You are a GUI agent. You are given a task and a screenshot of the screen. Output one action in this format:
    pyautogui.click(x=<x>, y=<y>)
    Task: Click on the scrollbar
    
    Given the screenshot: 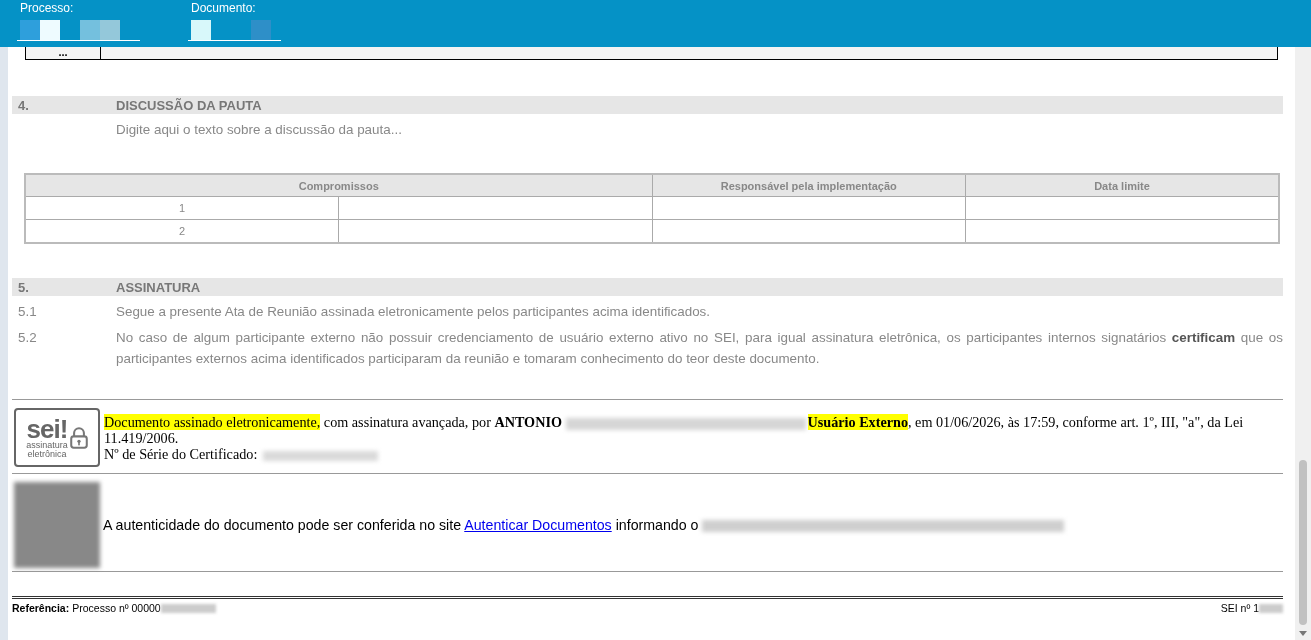 What is the action you would take?
    pyautogui.click(x=1303, y=343)
    